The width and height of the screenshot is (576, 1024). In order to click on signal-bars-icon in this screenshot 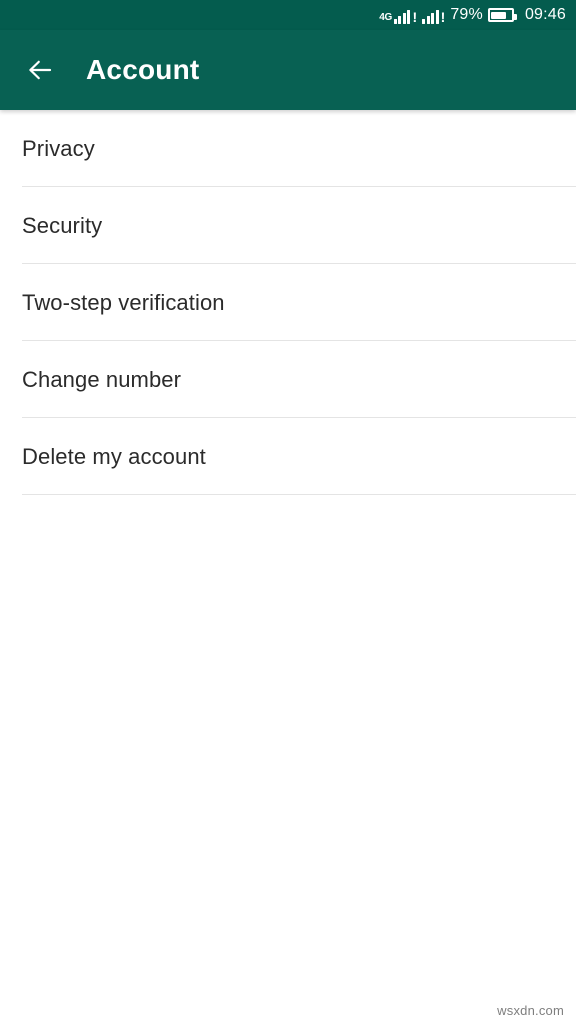, I will do `click(402, 16)`.